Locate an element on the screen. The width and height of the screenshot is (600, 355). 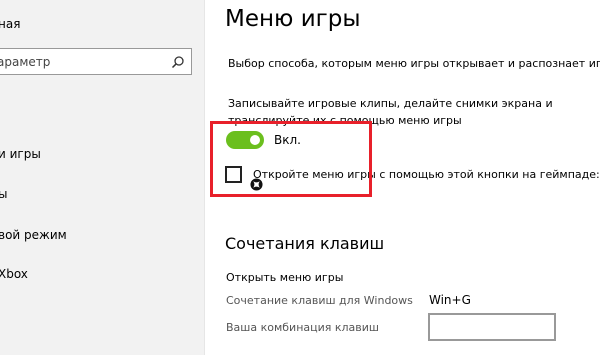
sidebar-item-game-mode: вой режим is located at coordinates (33, 235).